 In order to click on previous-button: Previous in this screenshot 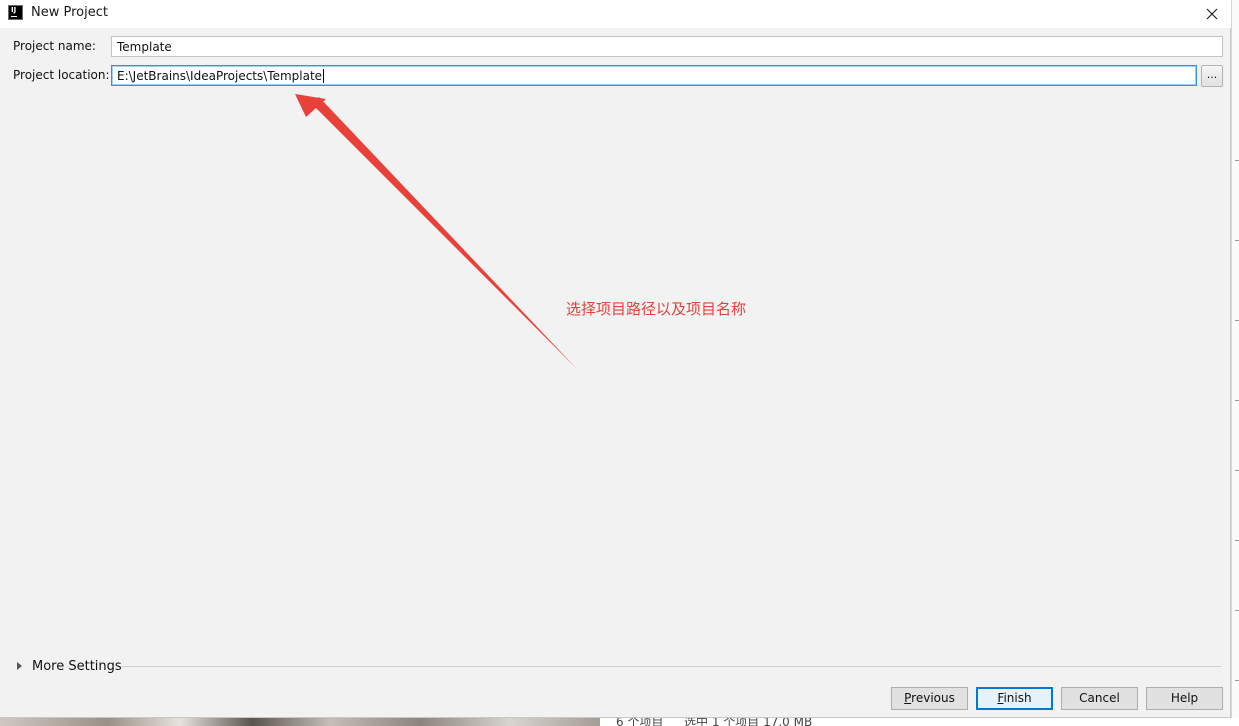, I will do `click(929, 698)`.